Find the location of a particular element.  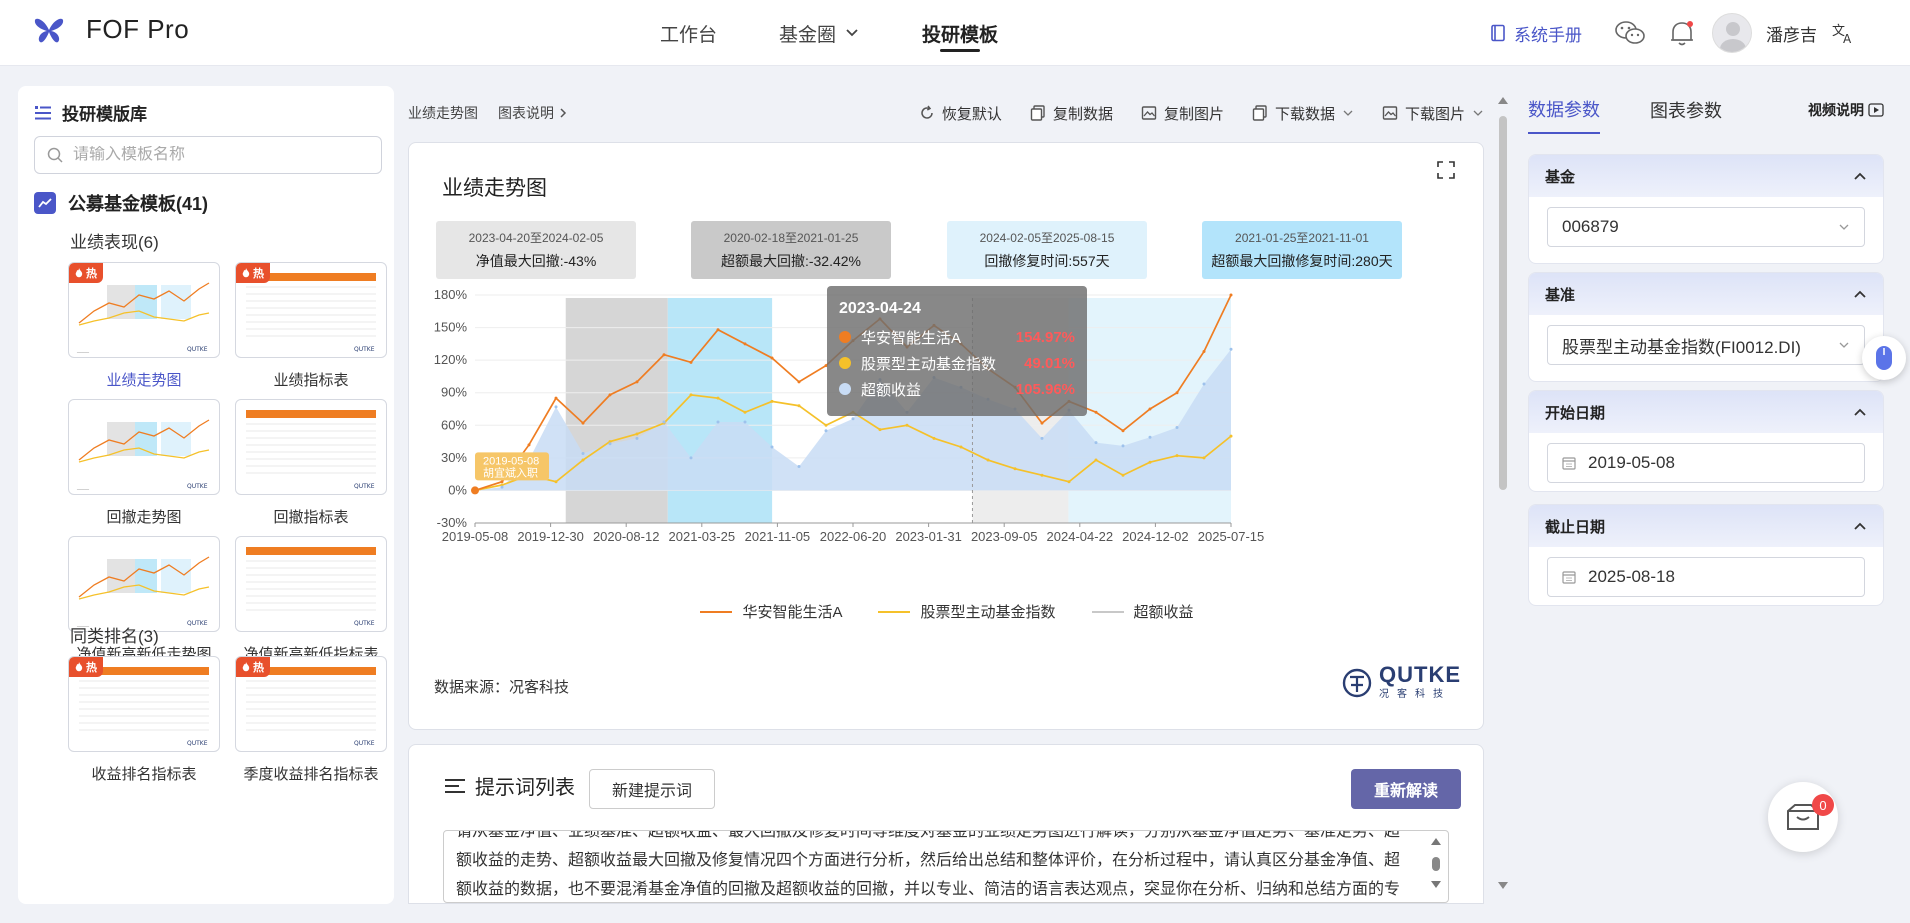

chevron-right-icon is located at coordinates (563, 113).